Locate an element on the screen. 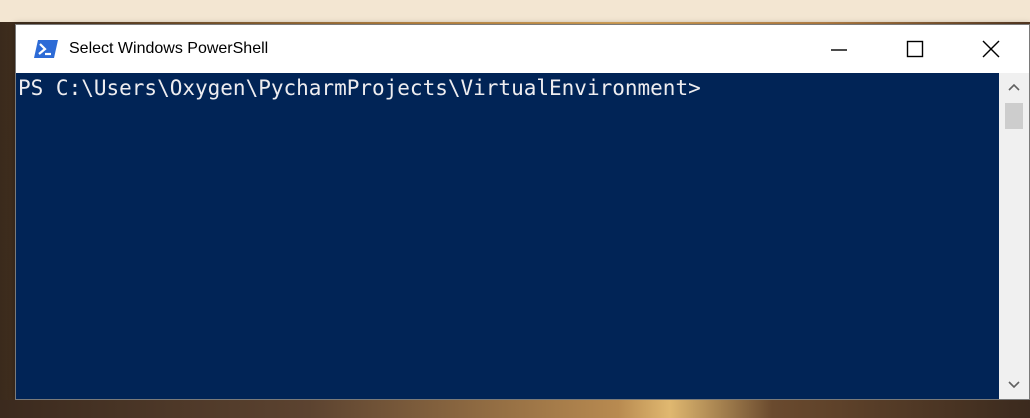  close-icon is located at coordinates (991, 49).